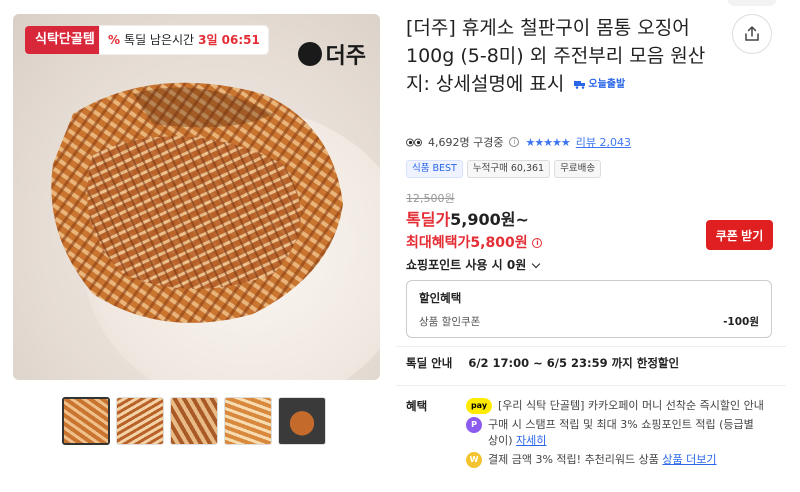 The image size is (800, 492). Describe the element at coordinates (741, 322) in the screenshot. I see `discount-item-value: -100원` at that location.